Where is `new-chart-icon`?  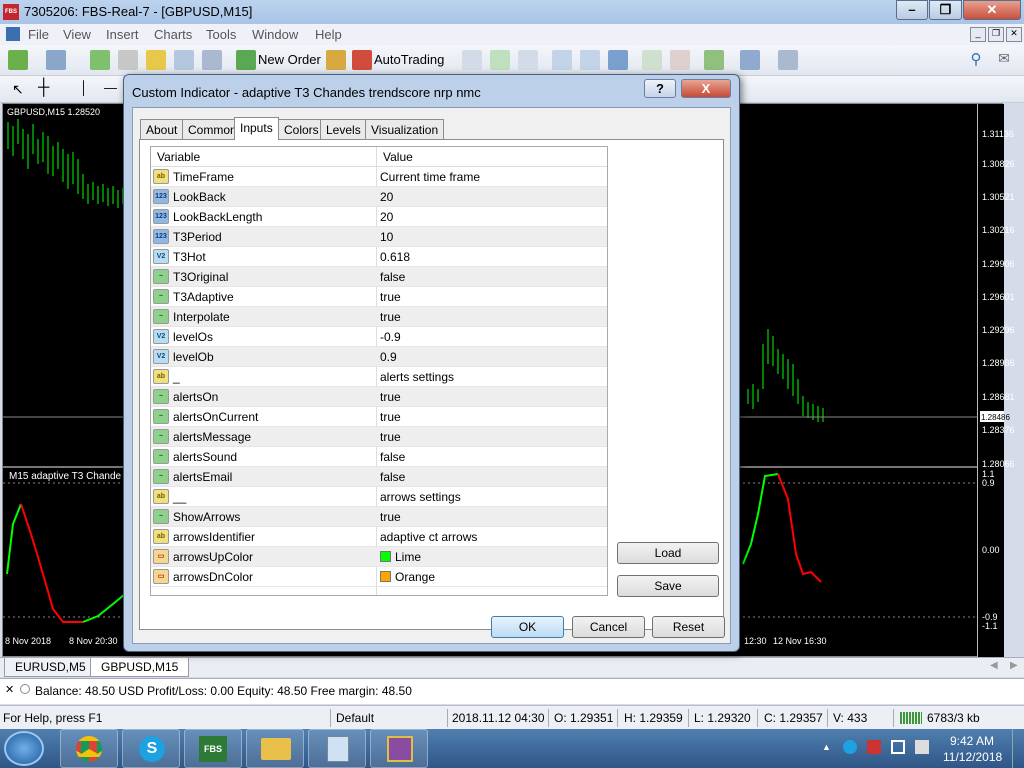 new-chart-icon is located at coordinates (18, 60).